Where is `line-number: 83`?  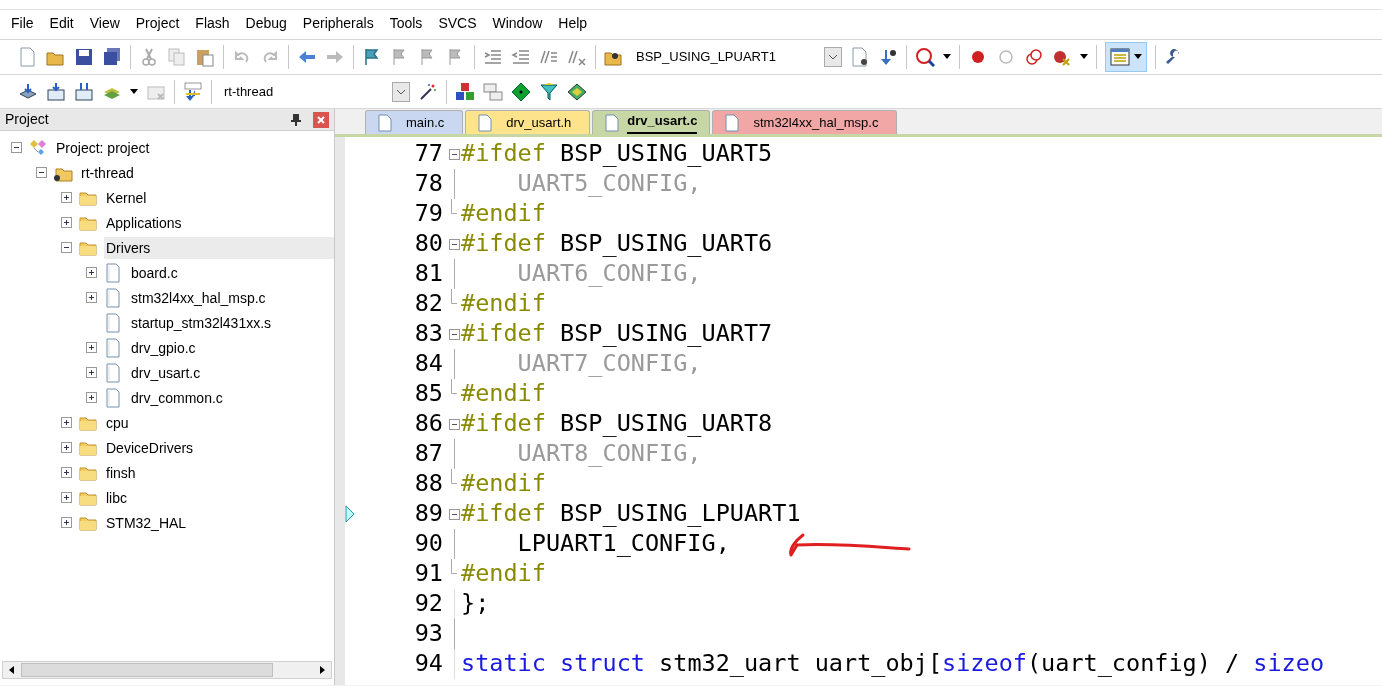
line-number: 83 is located at coordinates (428, 334).